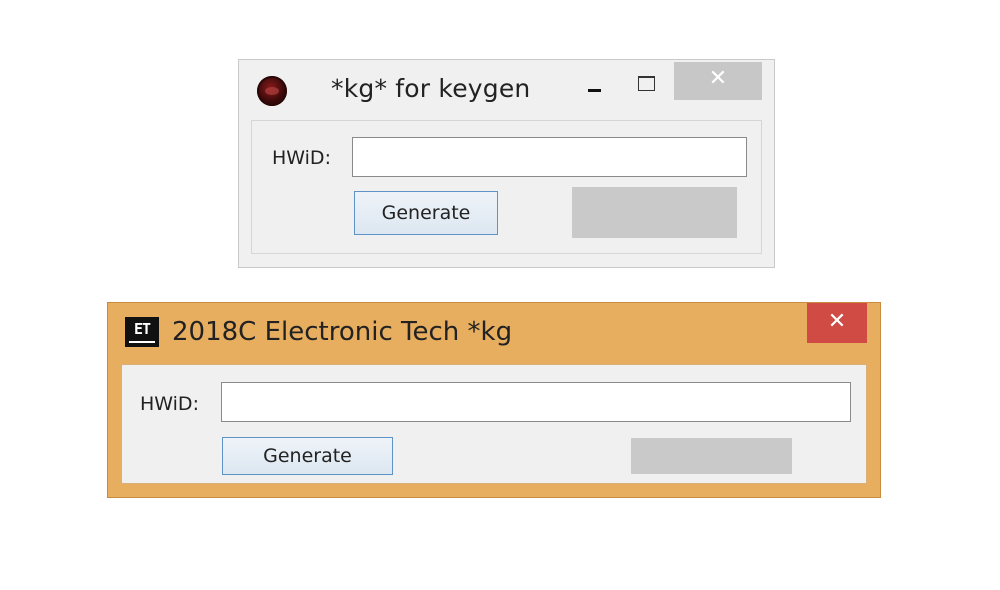  What do you see at coordinates (342, 332) in the screenshot?
I see `window-title: 2018C Electronic Tech *kg` at bounding box center [342, 332].